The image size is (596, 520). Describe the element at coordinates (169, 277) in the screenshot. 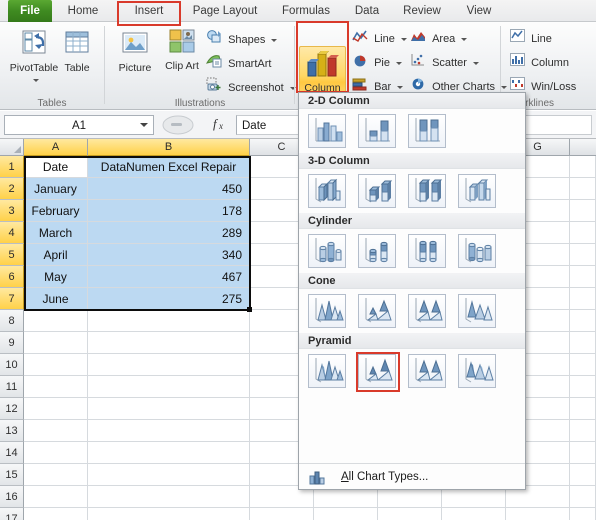

I see `cell-b6: 467` at that location.